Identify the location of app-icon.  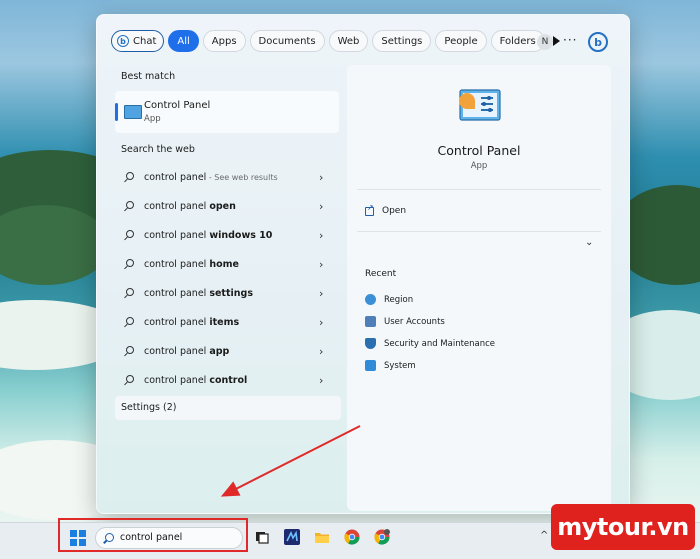
(292, 537).